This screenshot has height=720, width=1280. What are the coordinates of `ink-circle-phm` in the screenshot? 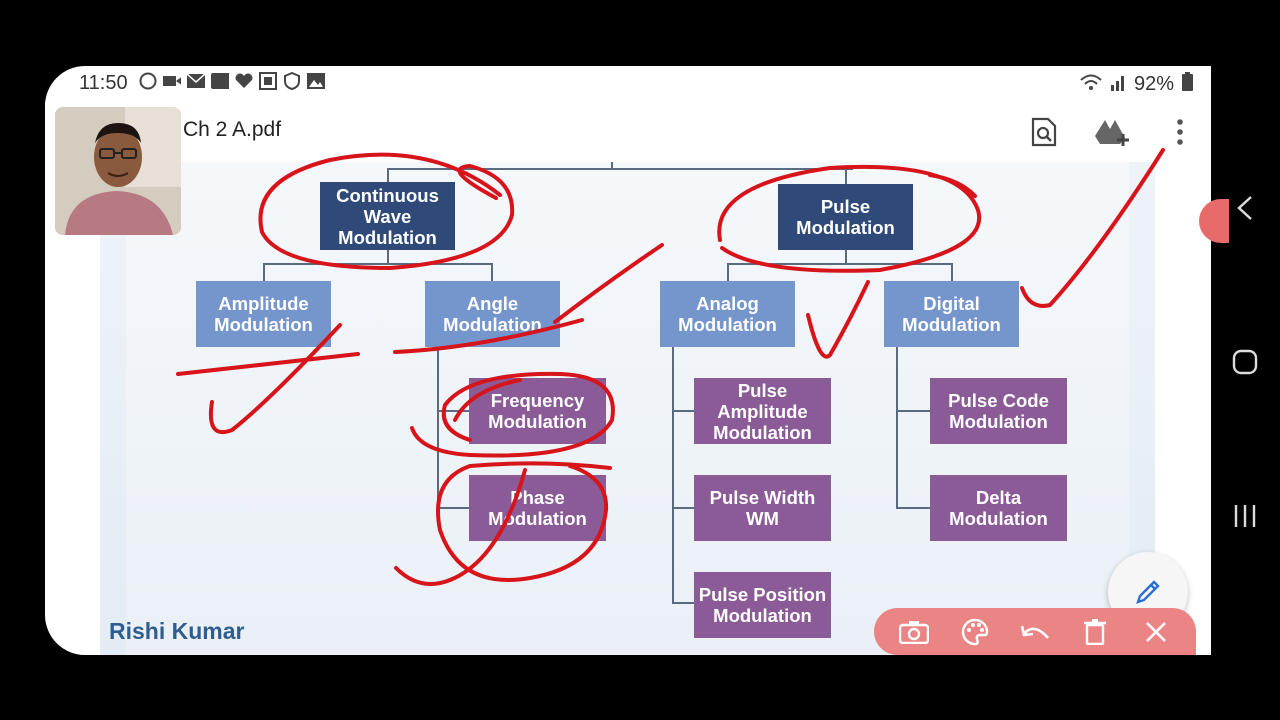 It's located at (503, 523).